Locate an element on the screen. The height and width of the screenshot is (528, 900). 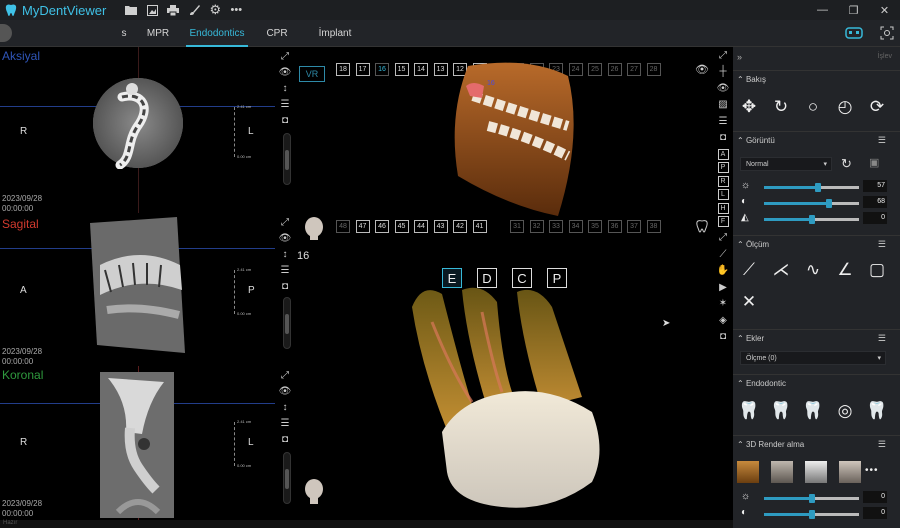
tooth-number-41: 41 is located at coordinates (479, 226).